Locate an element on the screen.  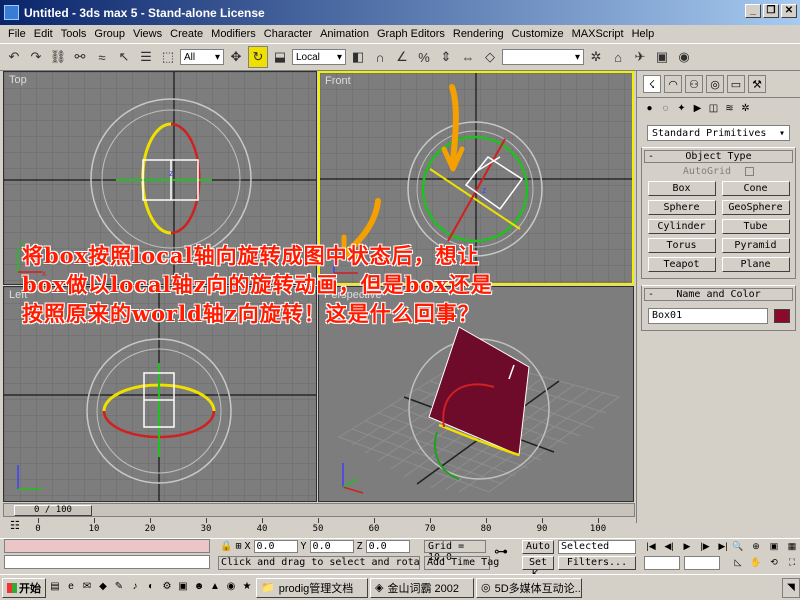
redo-icon: ↷ is located at coordinates (36, 57).